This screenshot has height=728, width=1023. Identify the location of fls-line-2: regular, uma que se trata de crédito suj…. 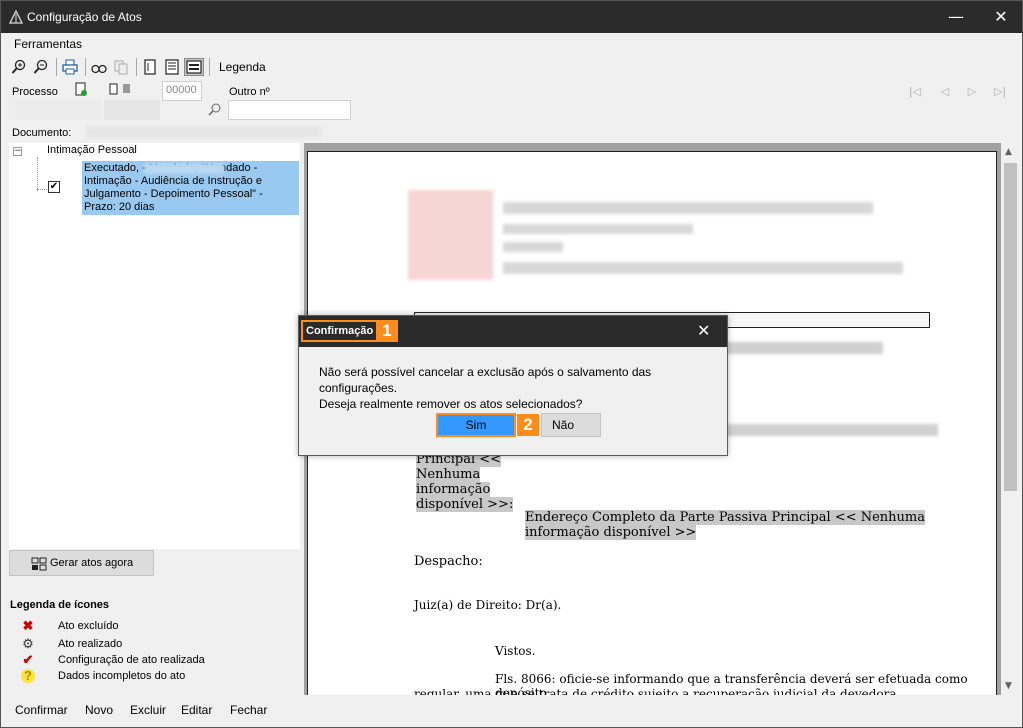
(657, 691).